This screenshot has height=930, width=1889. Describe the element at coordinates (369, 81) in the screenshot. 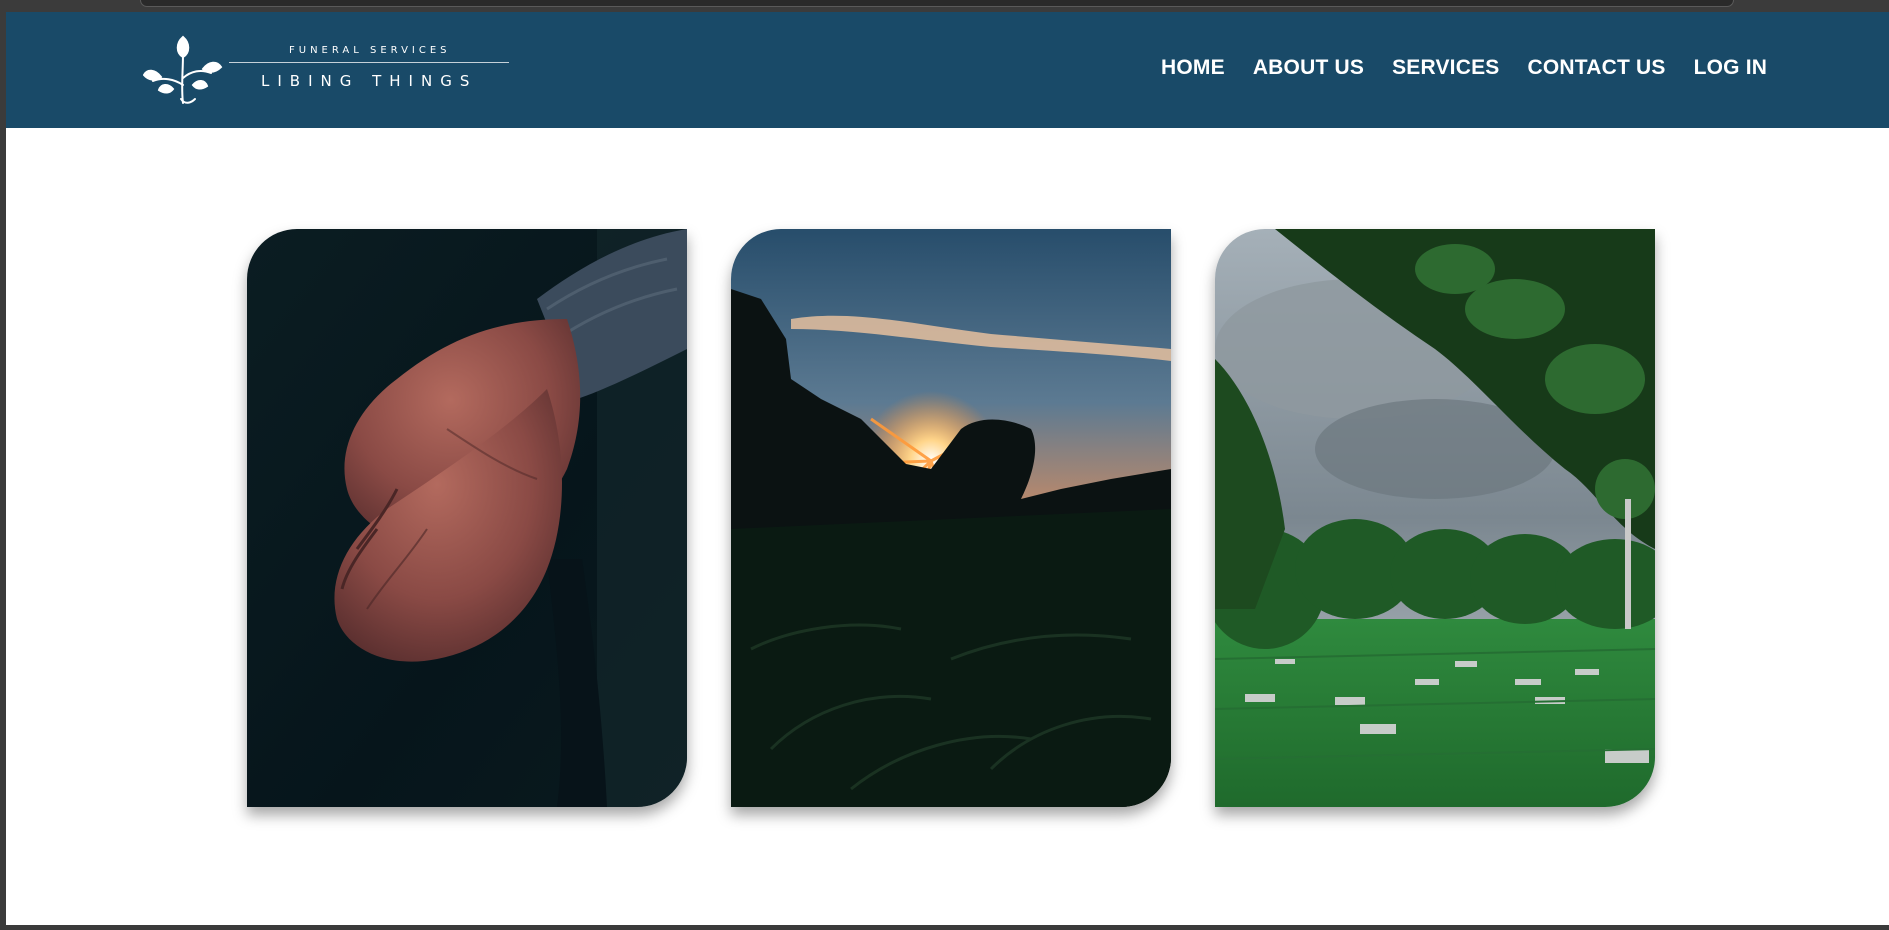

I see `logo-name: LIBING THINGS` at that location.